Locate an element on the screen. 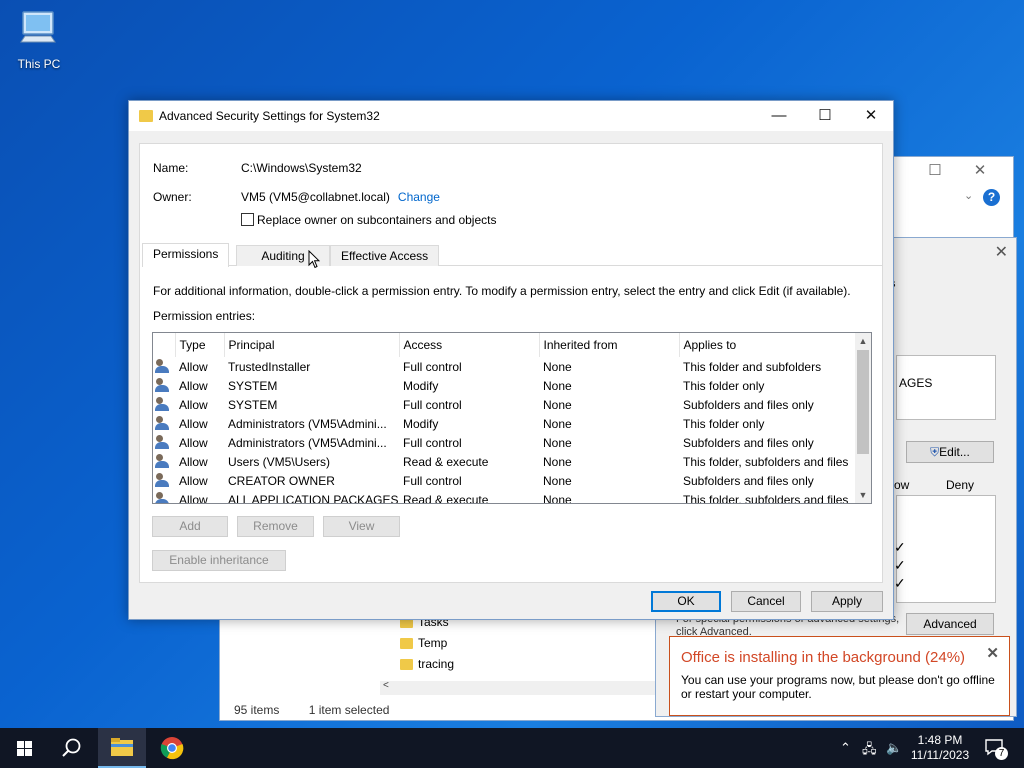  scroll-thumb is located at coordinates (863, 402).